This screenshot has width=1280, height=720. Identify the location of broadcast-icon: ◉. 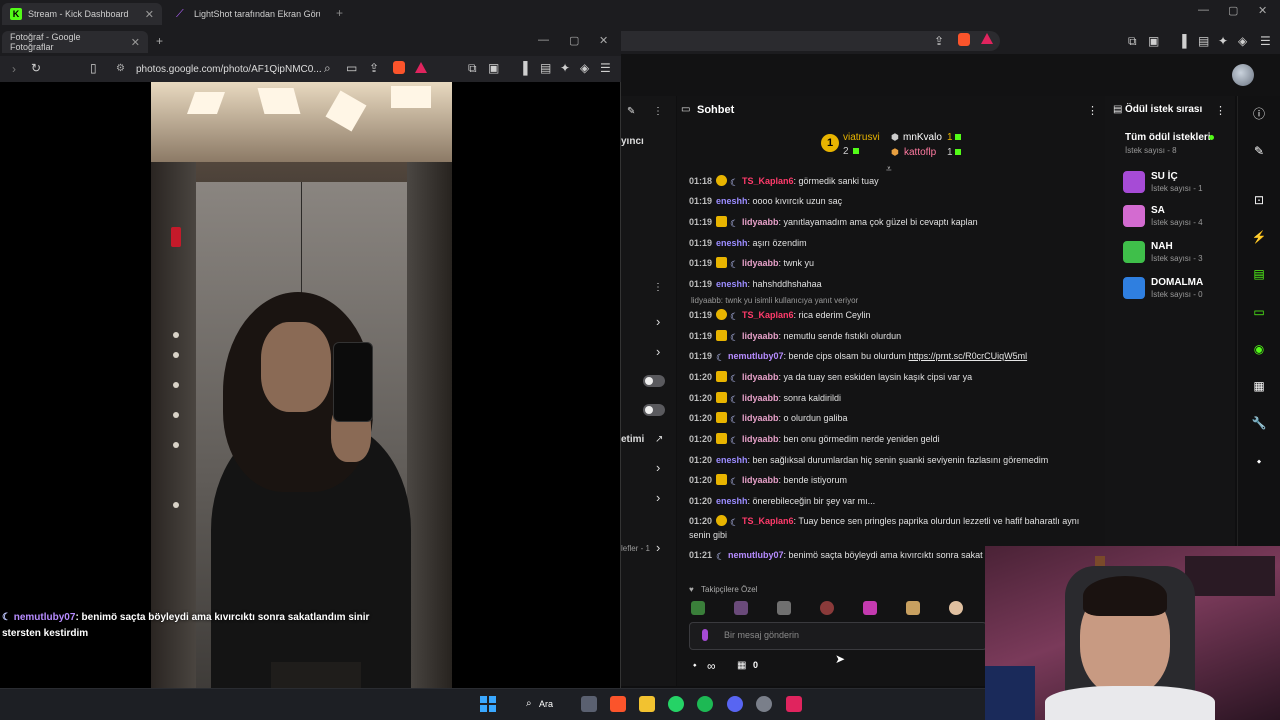
(1259, 349).